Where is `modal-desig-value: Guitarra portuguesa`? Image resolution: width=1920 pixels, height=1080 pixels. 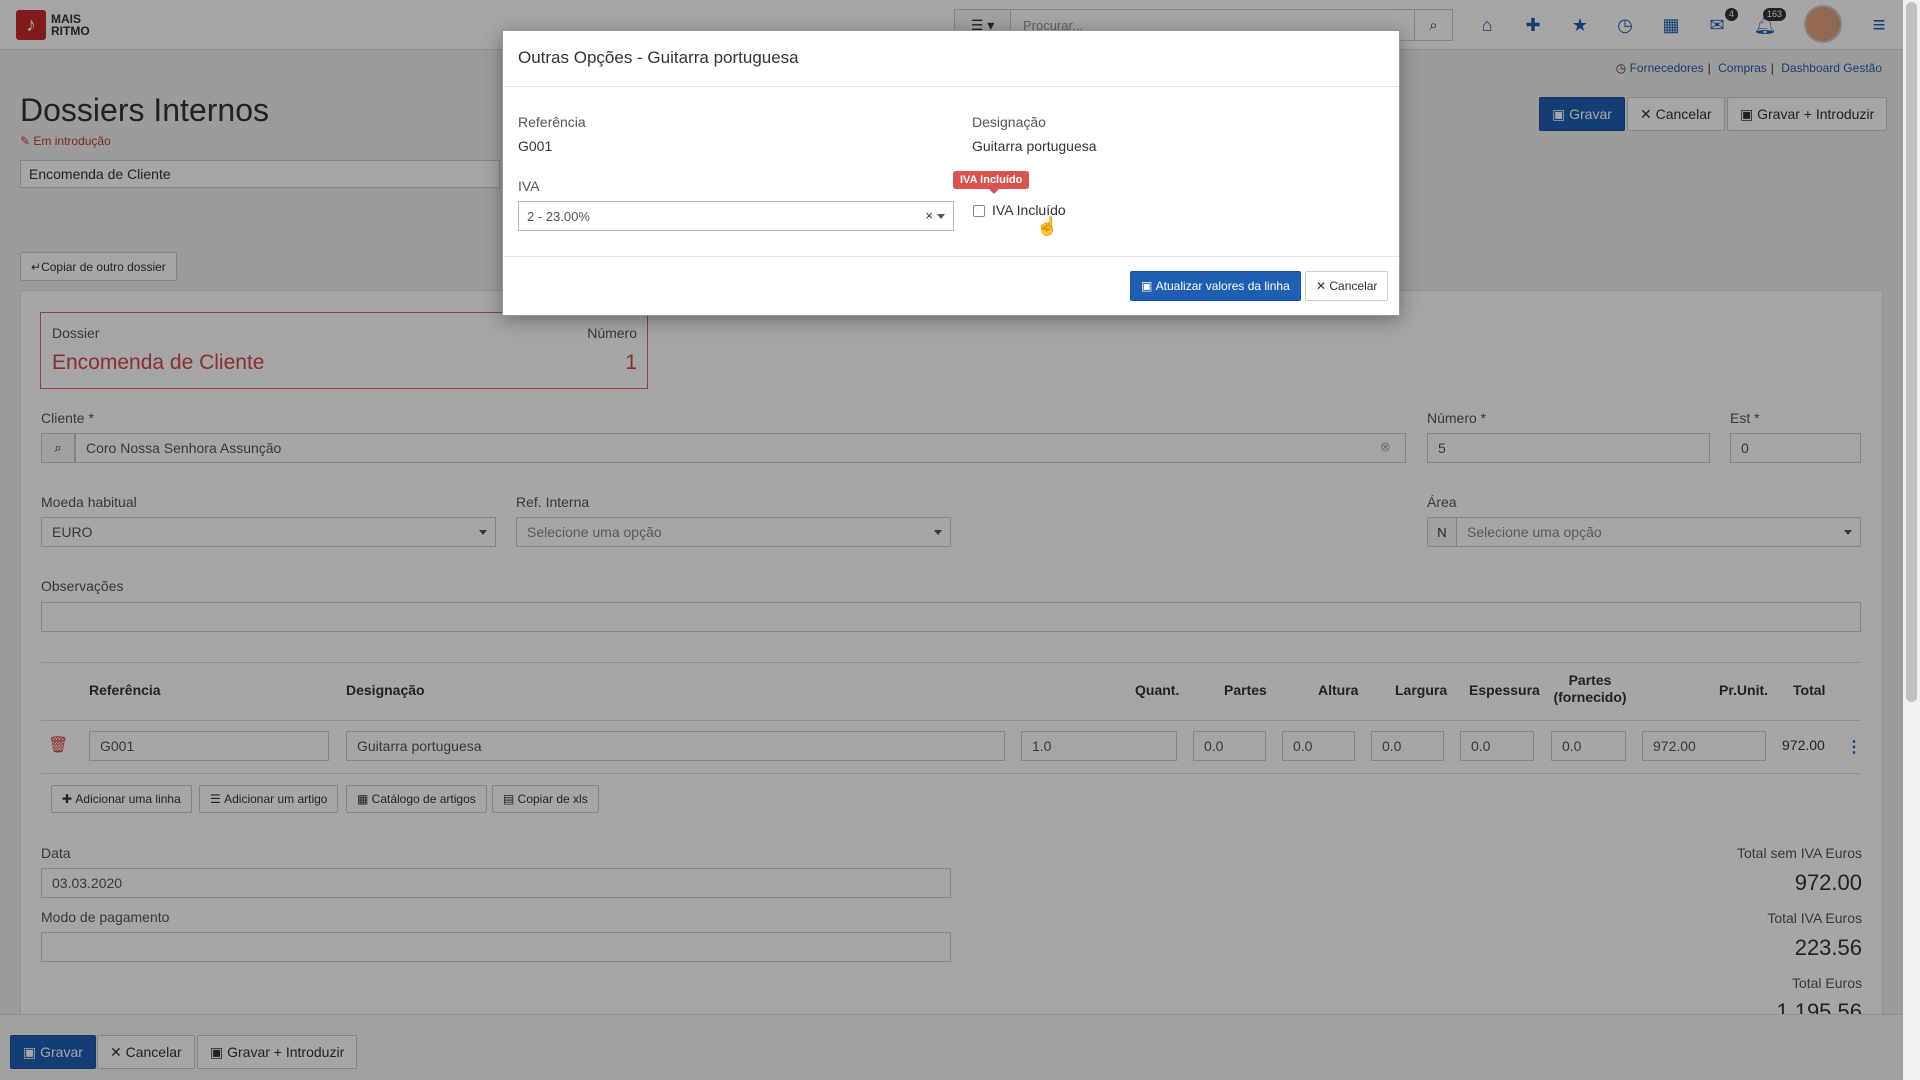
modal-desig-value: Guitarra portuguesa is located at coordinates (1034, 146).